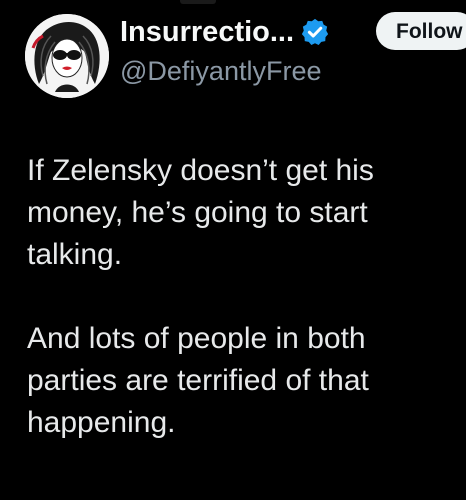  Describe the element at coordinates (315, 32) in the screenshot. I see `verified-badge-icon` at that location.